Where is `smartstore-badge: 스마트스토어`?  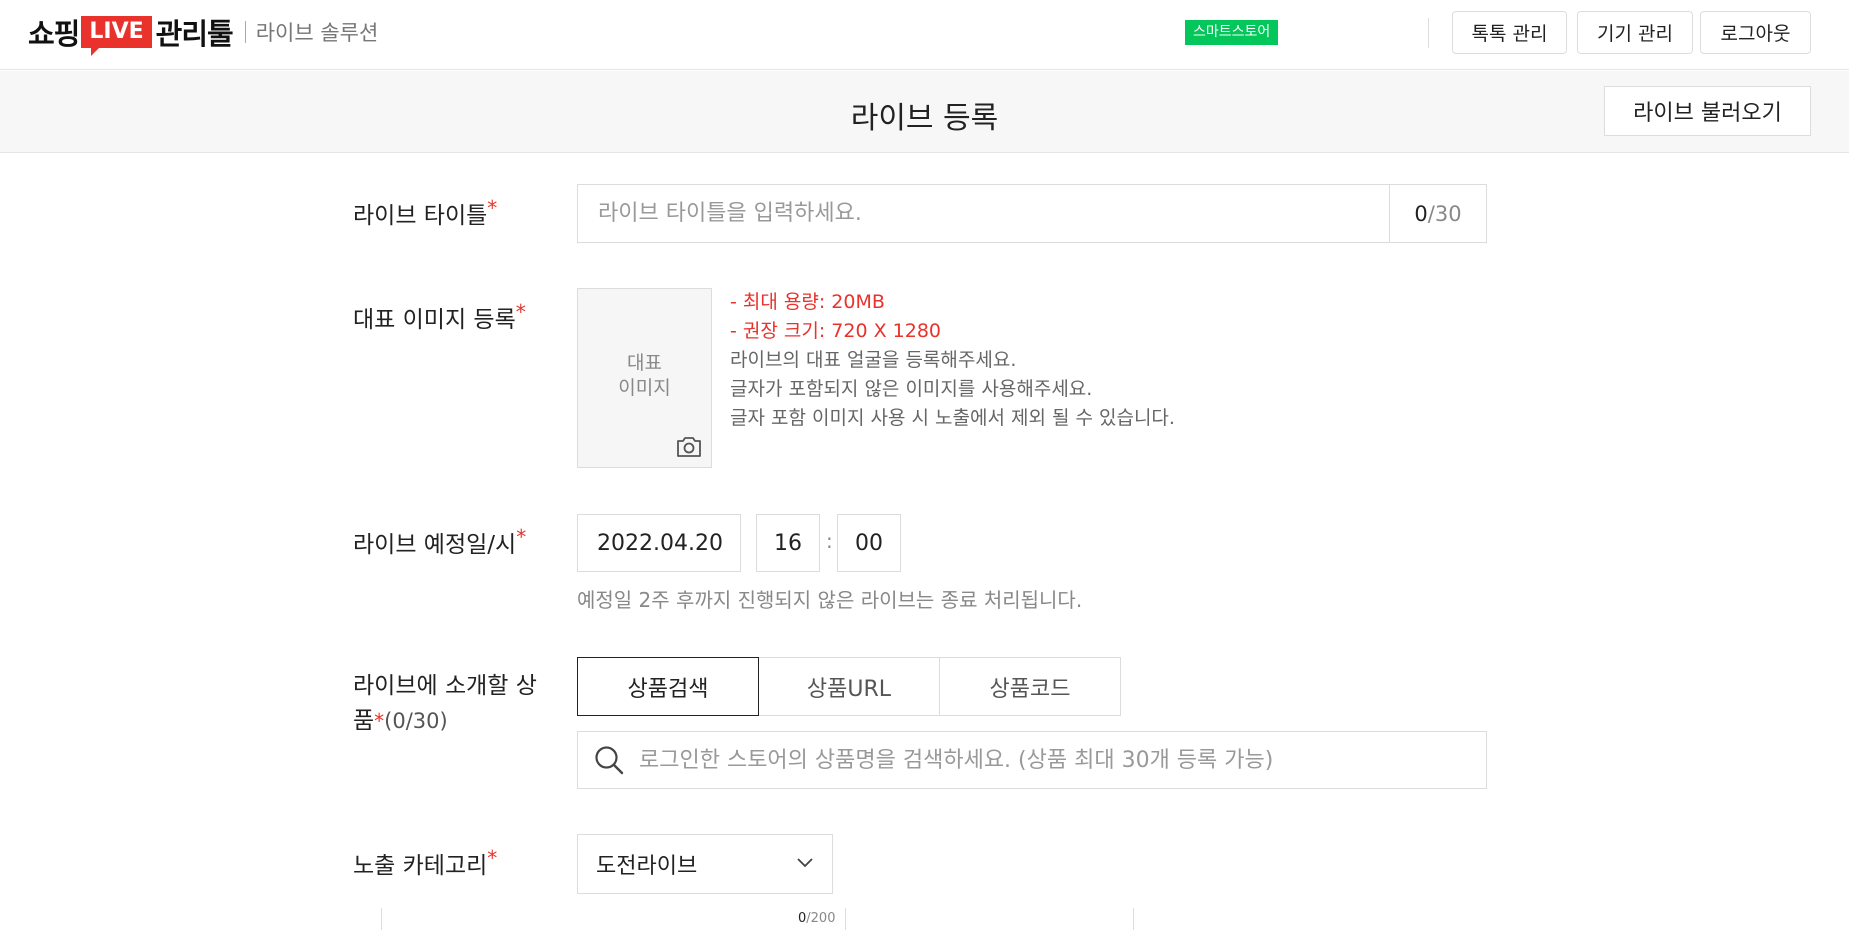
smartstore-badge: 스마트스토어 is located at coordinates (1232, 32).